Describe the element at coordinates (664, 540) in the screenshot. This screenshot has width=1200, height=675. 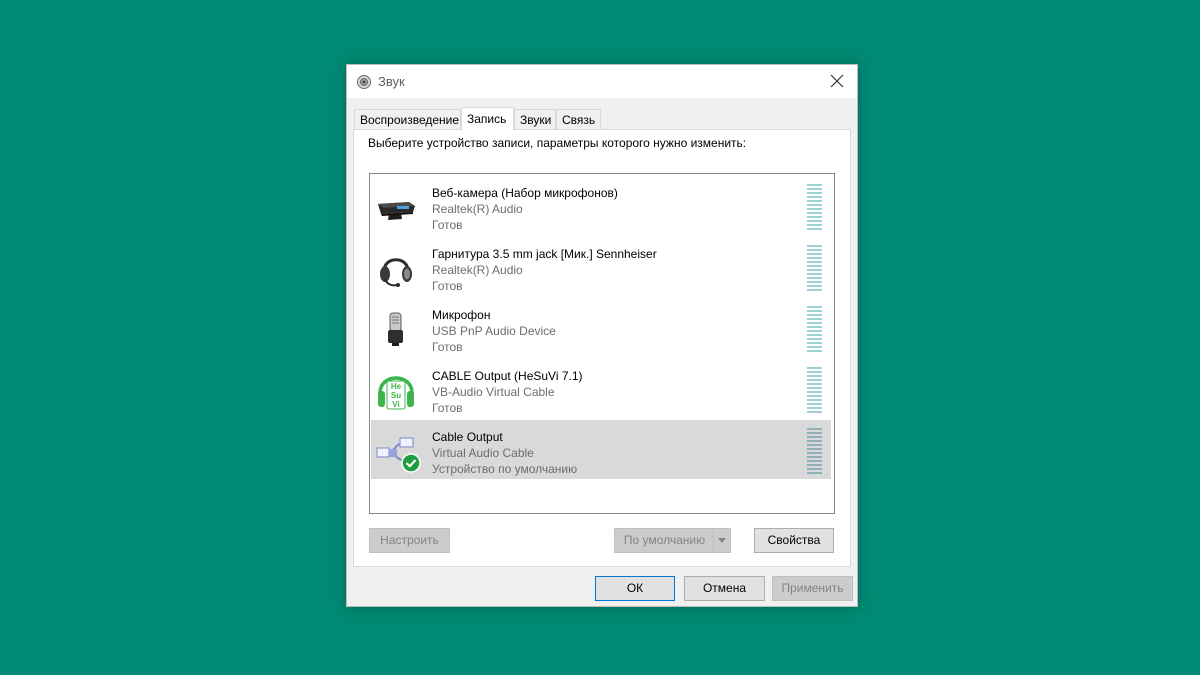
I see `set-default-label: По умолчанию` at that location.